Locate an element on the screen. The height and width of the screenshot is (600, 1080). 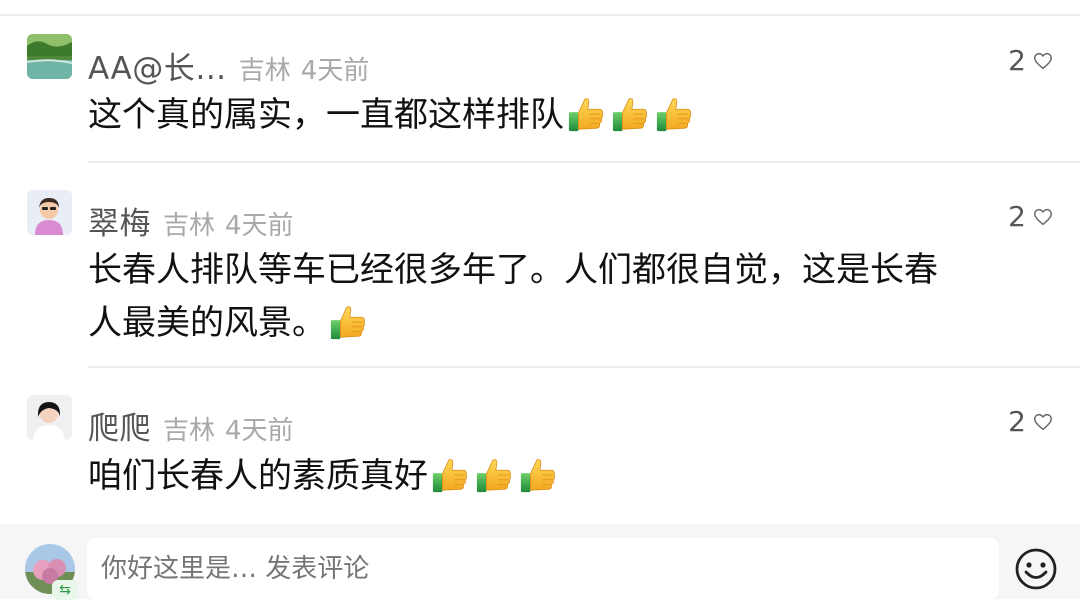
landscape-avatar is located at coordinates (49, 56).